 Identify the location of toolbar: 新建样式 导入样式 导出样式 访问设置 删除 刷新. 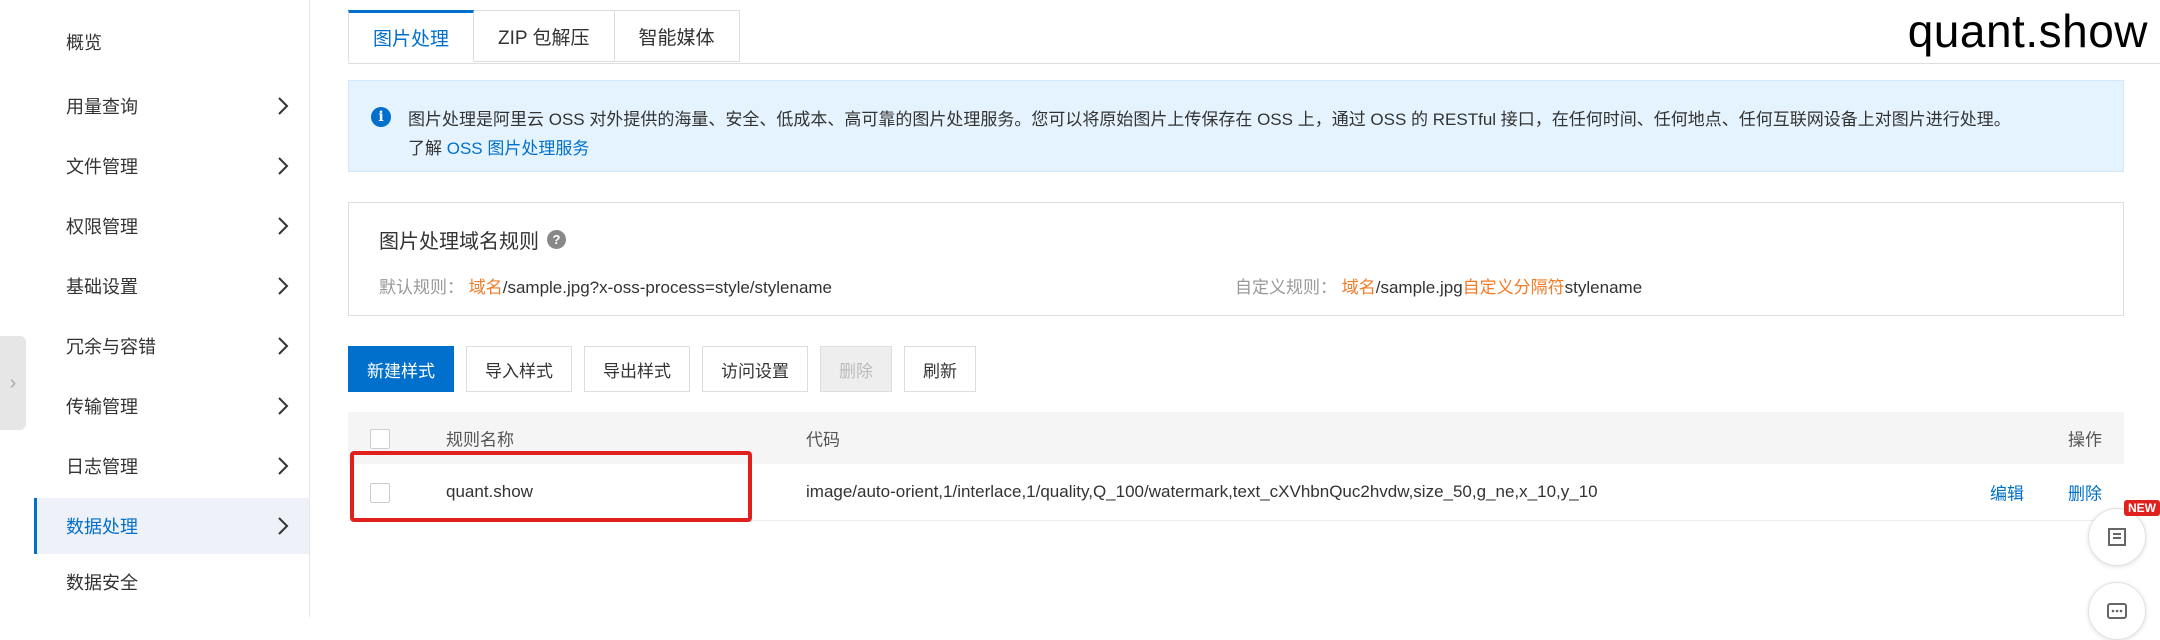
(662, 370).